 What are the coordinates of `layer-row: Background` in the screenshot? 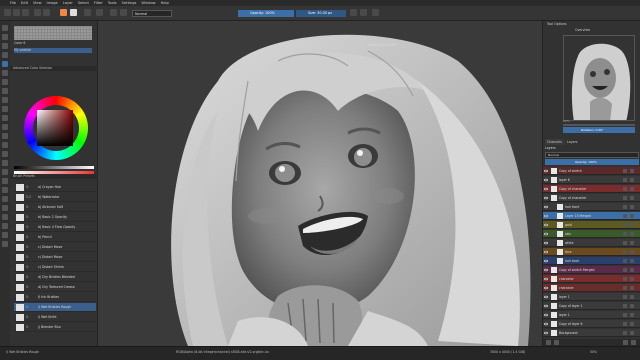 It's located at (591, 333).